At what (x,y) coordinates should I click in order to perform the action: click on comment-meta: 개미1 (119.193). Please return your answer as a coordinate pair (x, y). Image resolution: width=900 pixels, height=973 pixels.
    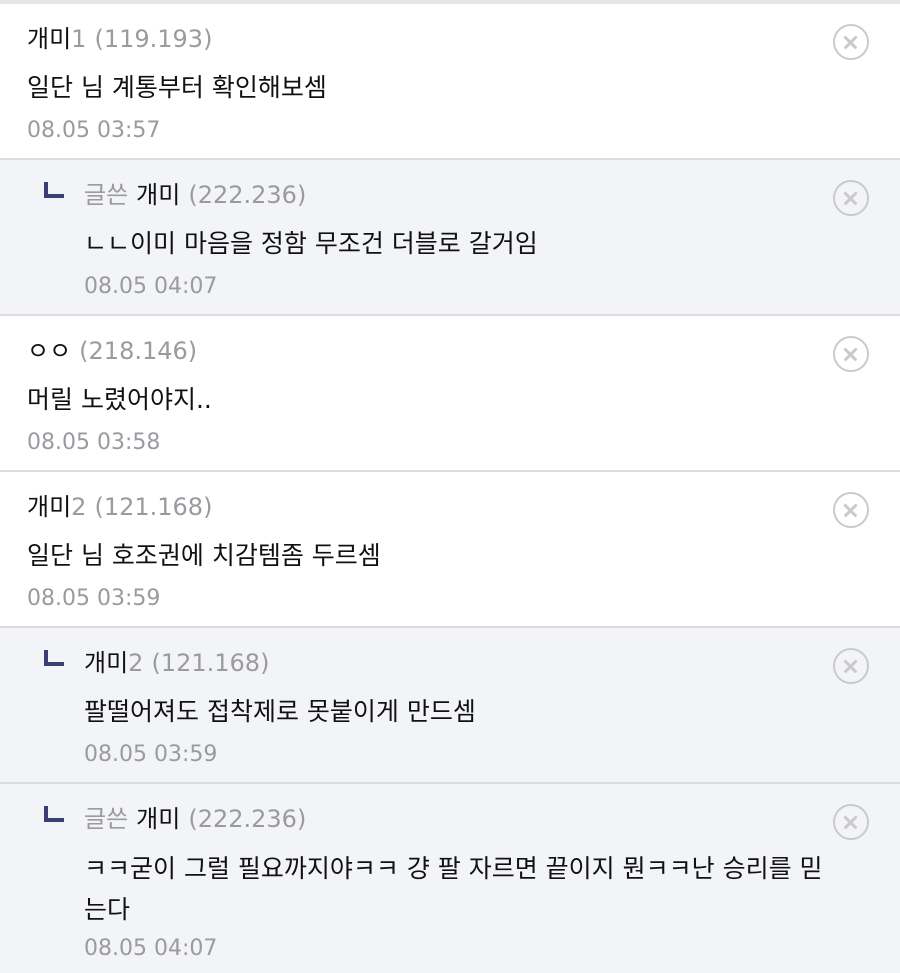
    Looking at the image, I should click on (428, 39).